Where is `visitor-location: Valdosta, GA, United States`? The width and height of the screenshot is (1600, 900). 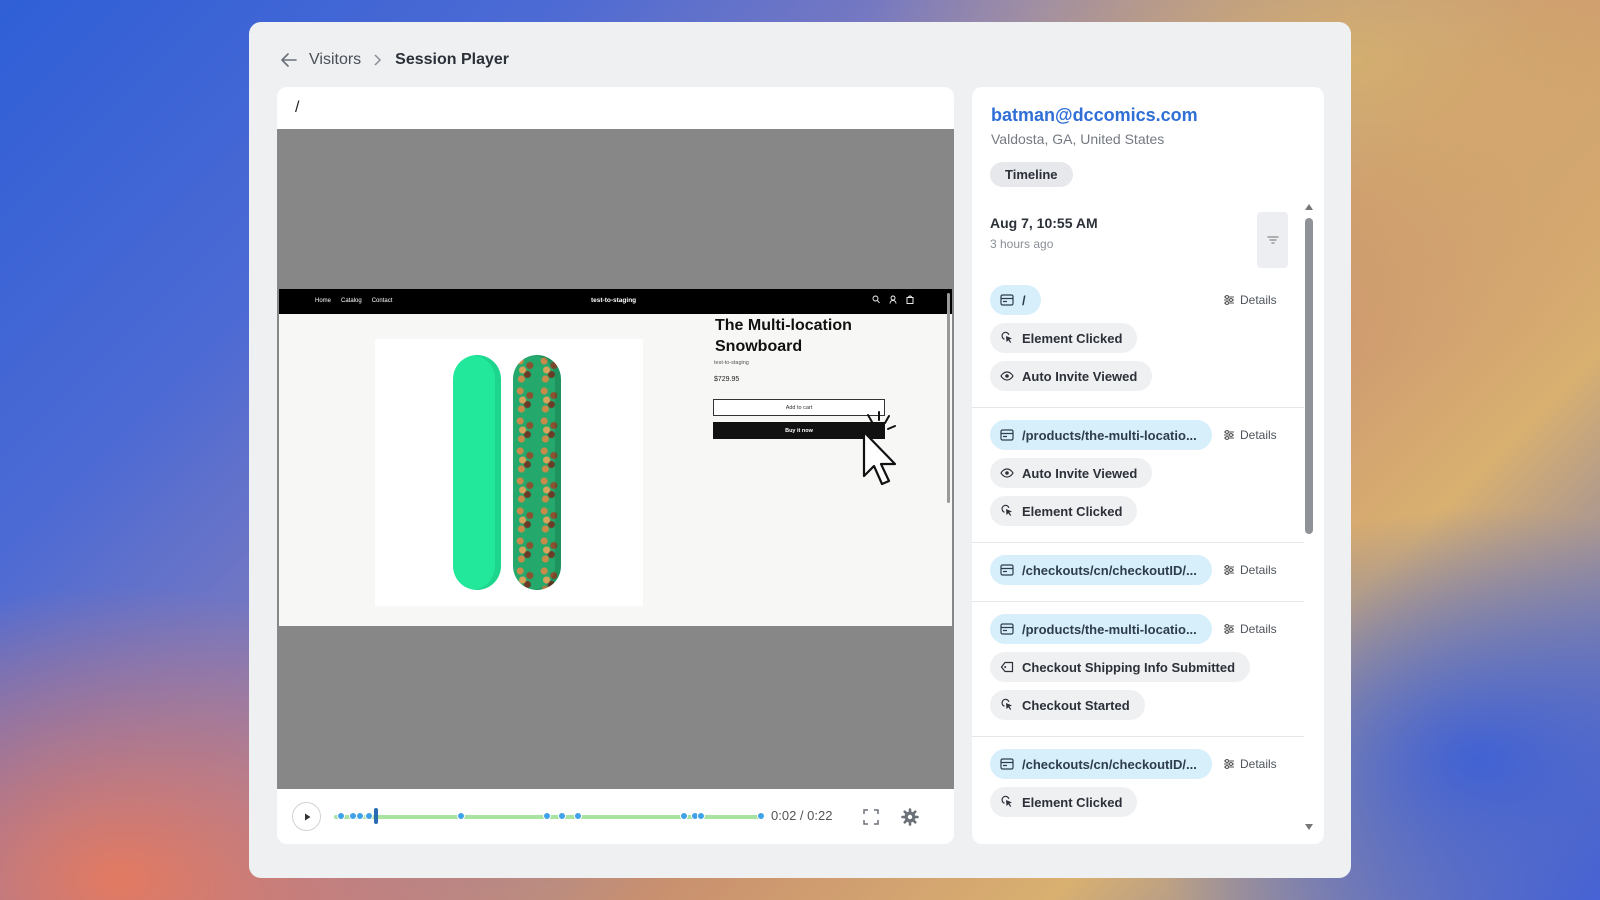 visitor-location: Valdosta, GA, United States is located at coordinates (1078, 139).